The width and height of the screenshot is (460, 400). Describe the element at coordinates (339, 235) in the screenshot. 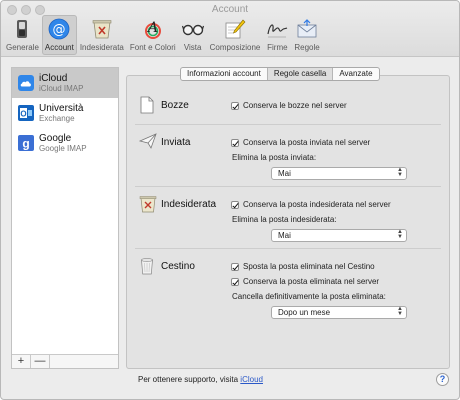

I see `erase-junk-select: Mai ▲ ▼` at that location.